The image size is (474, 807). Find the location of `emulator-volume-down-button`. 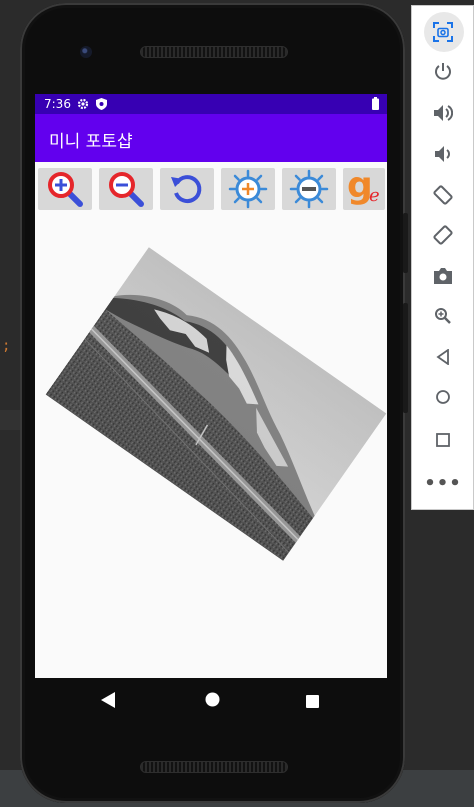

emulator-volume-down-button is located at coordinates (443, 154).